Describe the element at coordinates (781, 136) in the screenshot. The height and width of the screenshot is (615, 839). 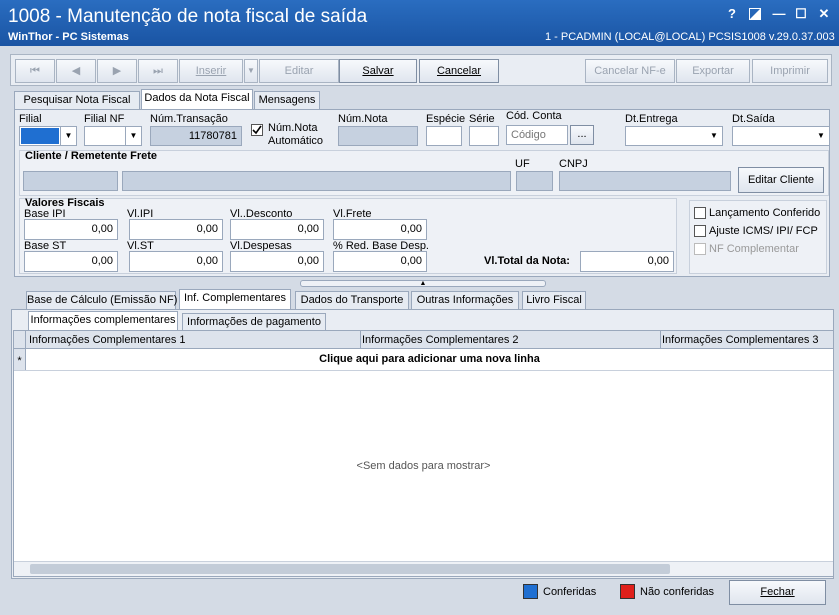
I see `dt-saida-field: ▼` at that location.